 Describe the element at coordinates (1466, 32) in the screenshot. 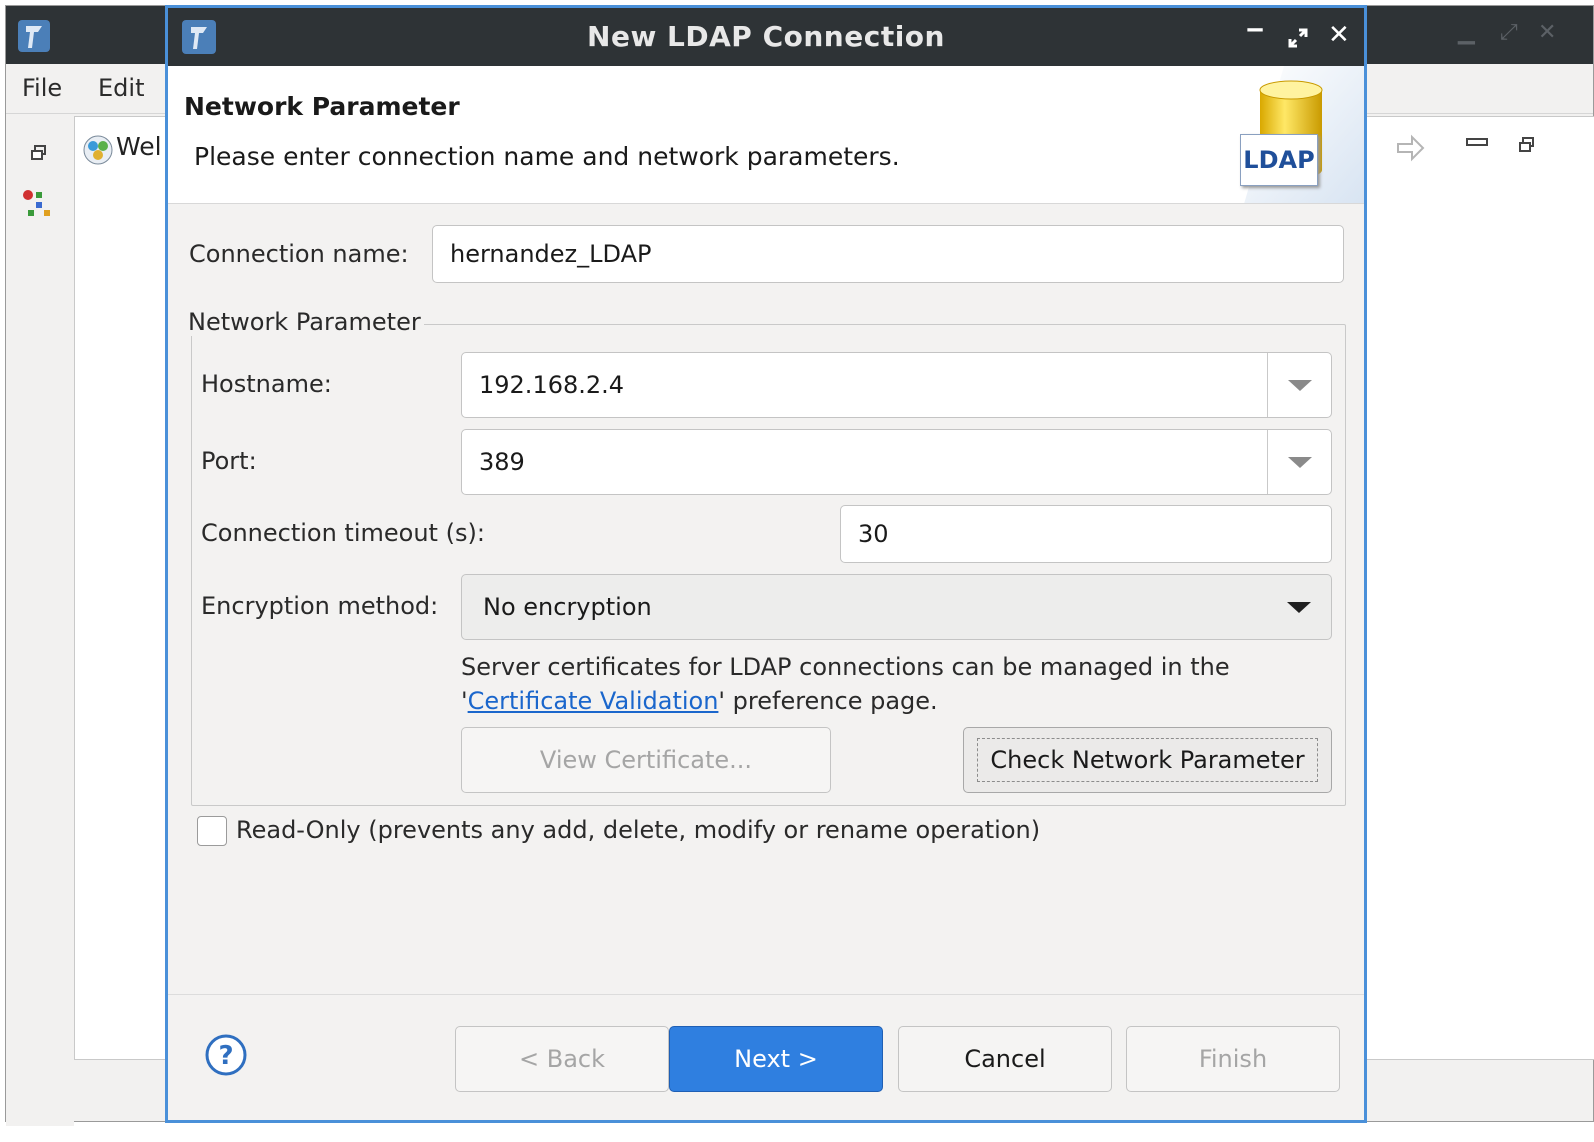

I see `bg-minimize-icon: ▁` at that location.